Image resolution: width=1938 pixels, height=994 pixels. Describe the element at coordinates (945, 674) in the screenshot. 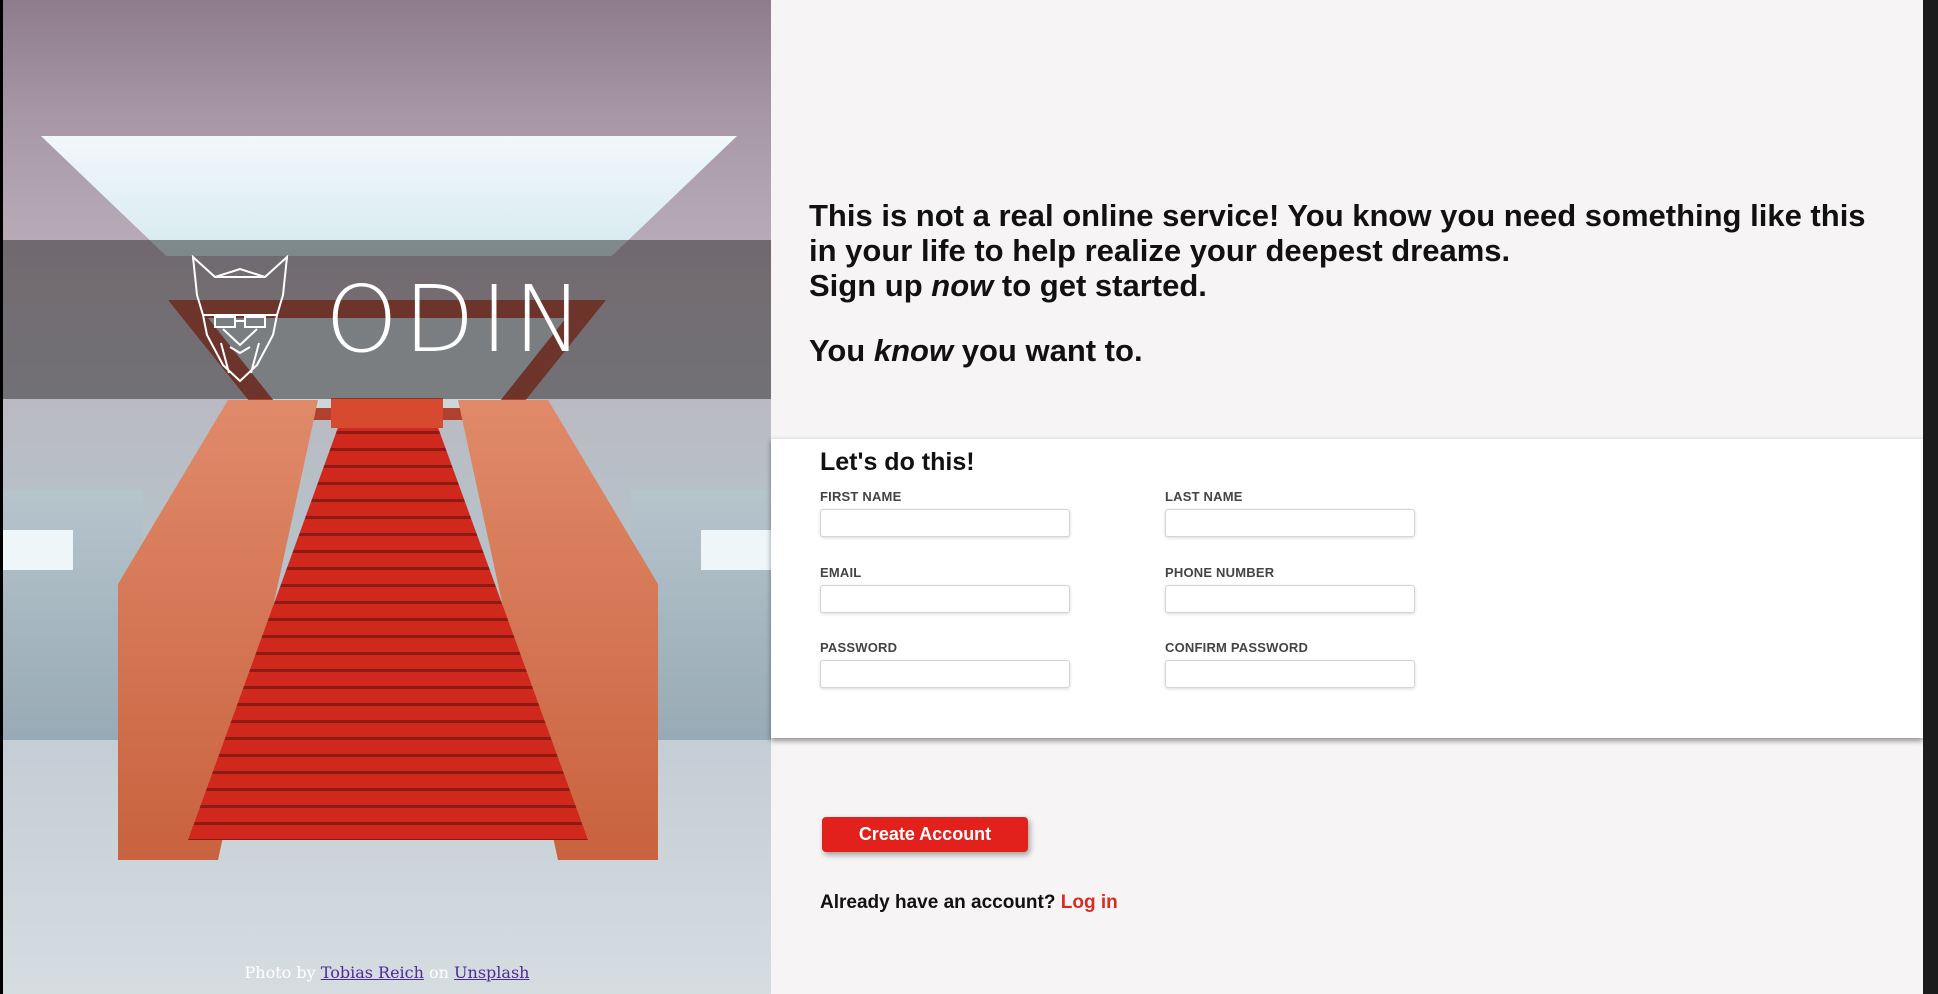

I see `password-input` at that location.